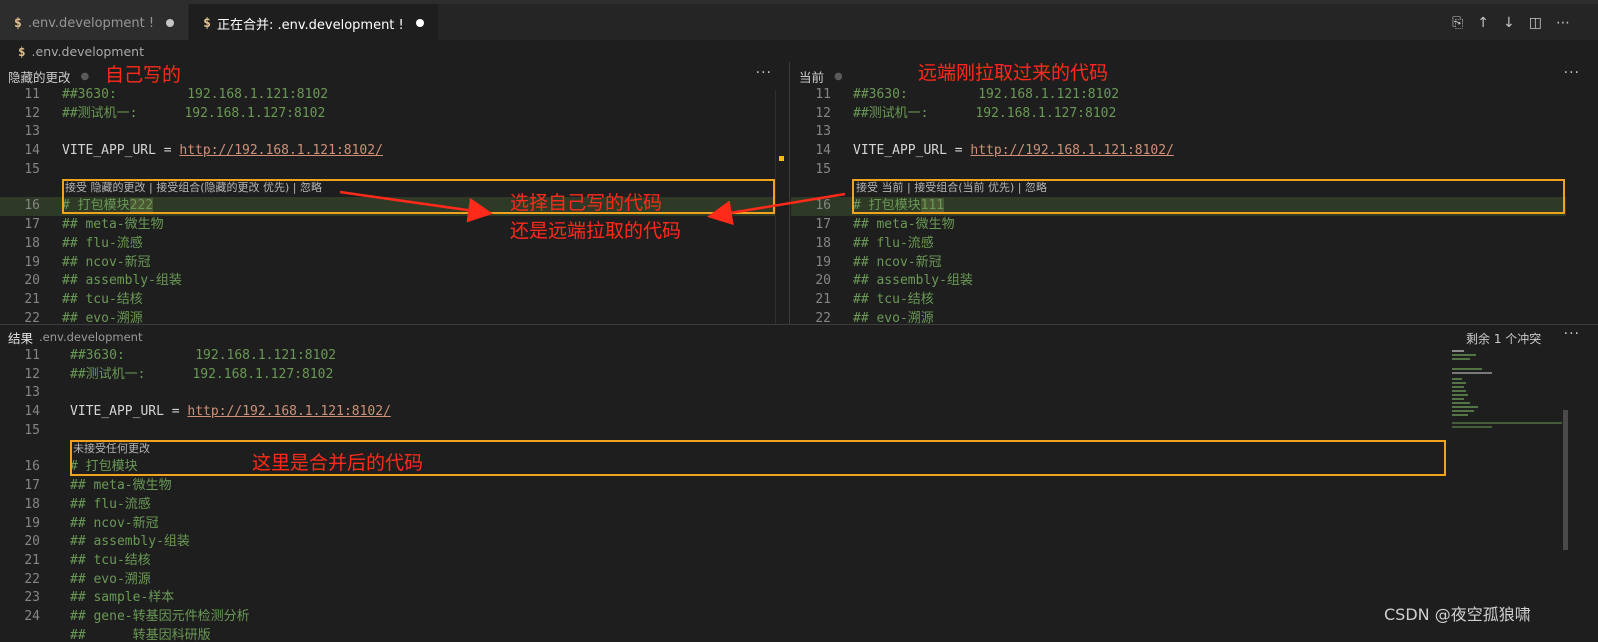 This screenshot has width=1598, height=642. What do you see at coordinates (799, 337) in the screenshot?
I see `result-pane-header: 结果 .env.development ···` at bounding box center [799, 337].